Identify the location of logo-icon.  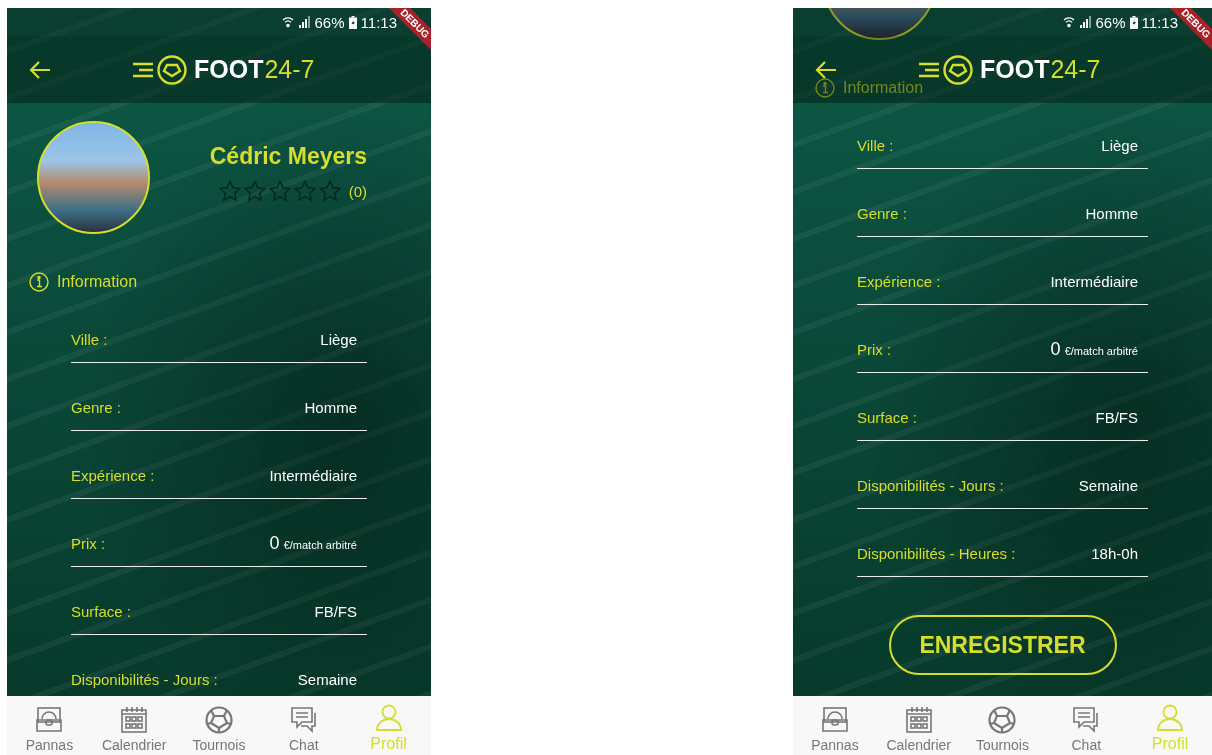
(160, 69).